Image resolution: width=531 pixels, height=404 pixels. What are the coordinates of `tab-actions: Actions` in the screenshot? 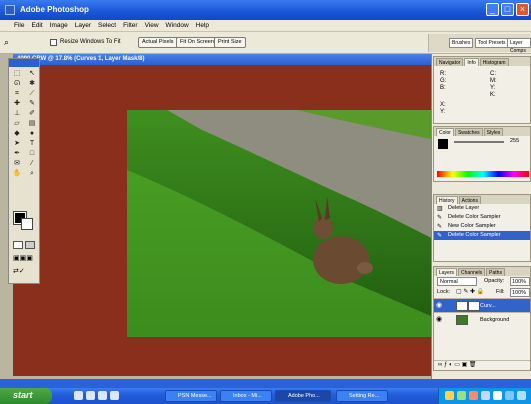 It's located at (469, 200).